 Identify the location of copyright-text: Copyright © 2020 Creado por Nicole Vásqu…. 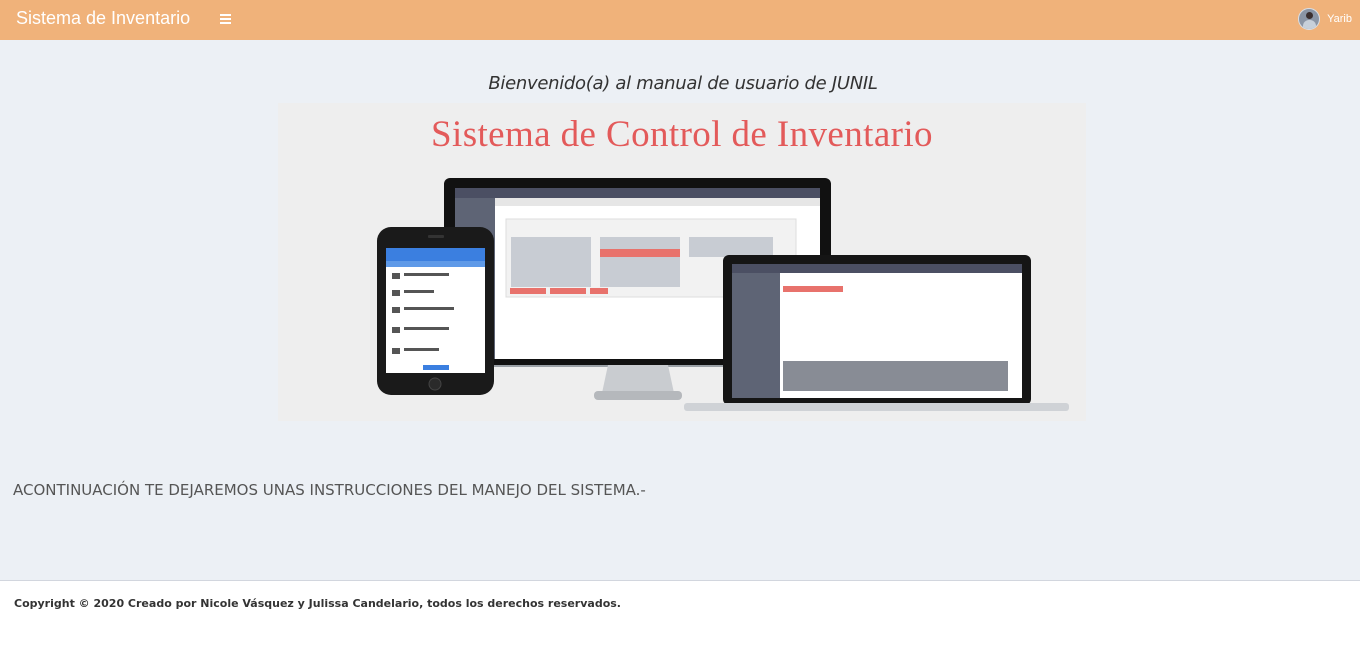
(317, 603).